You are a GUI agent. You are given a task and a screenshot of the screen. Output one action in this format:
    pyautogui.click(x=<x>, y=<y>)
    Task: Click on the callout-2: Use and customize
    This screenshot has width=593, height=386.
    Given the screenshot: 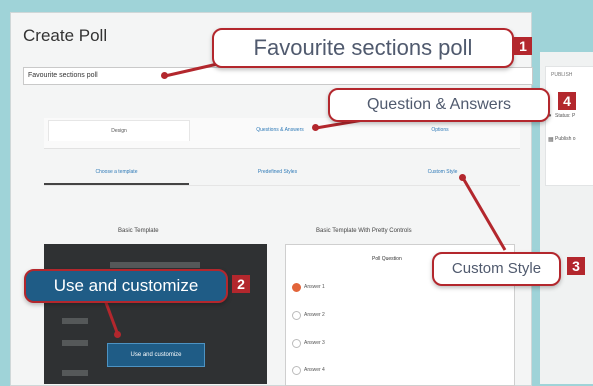 What is the action you would take?
    pyautogui.click(x=126, y=286)
    